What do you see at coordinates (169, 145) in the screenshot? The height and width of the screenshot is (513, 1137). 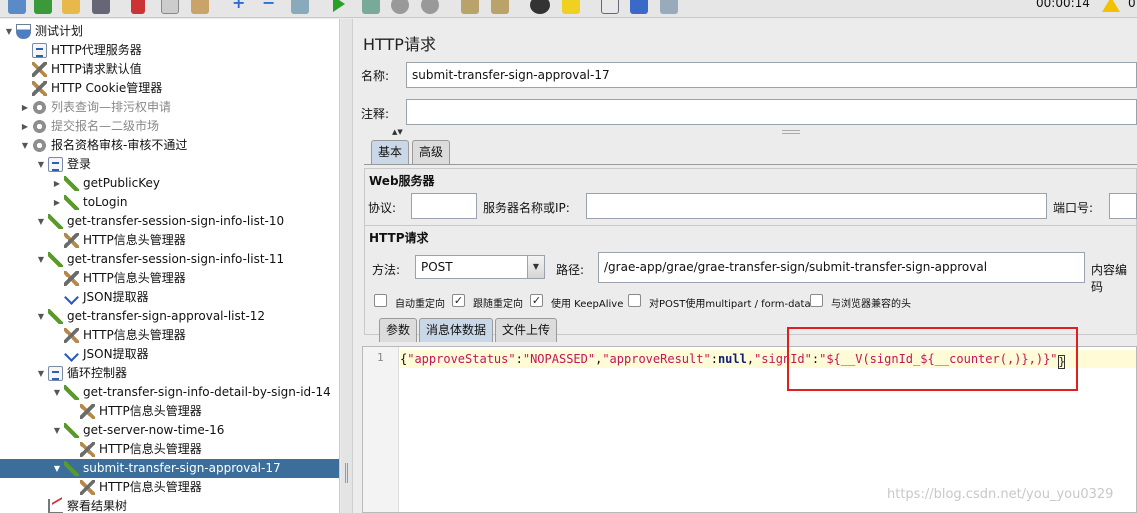 I see `tree-node: ▼ 报名资格审核-审核不通过` at bounding box center [169, 145].